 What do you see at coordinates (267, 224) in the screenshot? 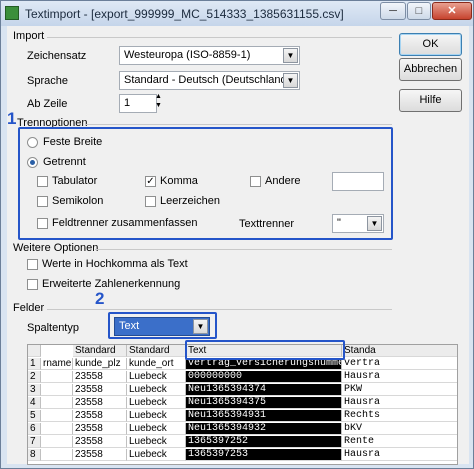
I see `text-delimiter-label: Texttrenner` at bounding box center [267, 224].